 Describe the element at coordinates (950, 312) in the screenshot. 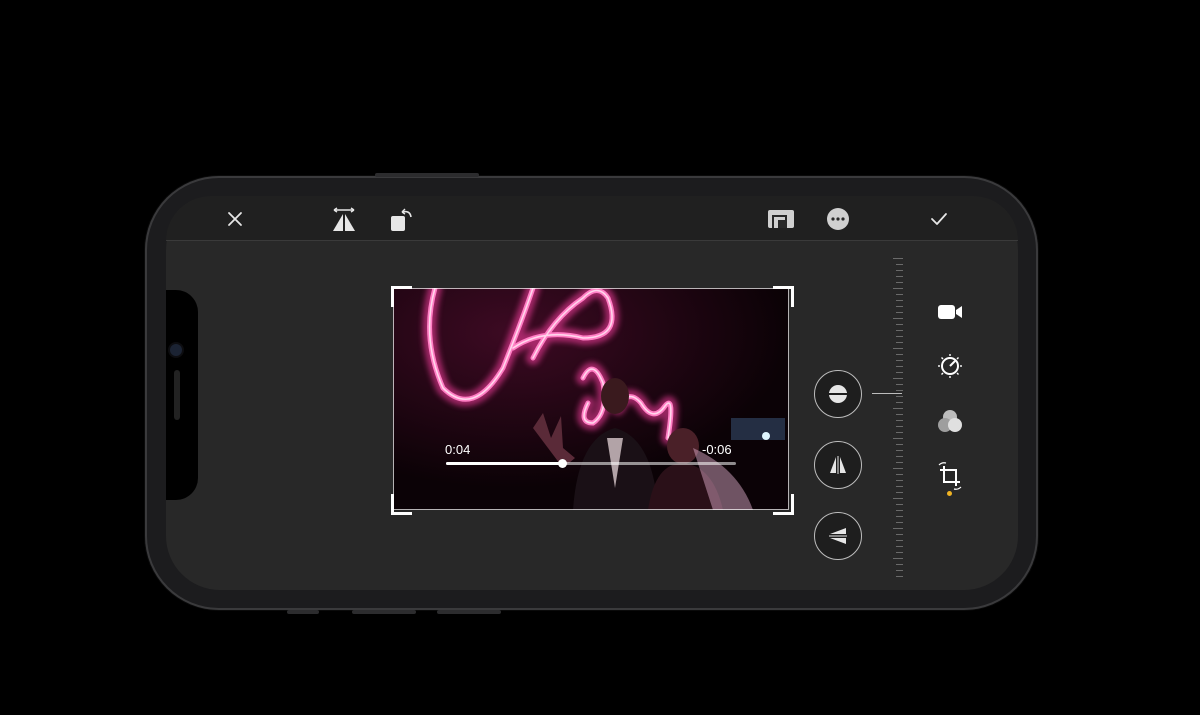

I see `video-icon` at that location.